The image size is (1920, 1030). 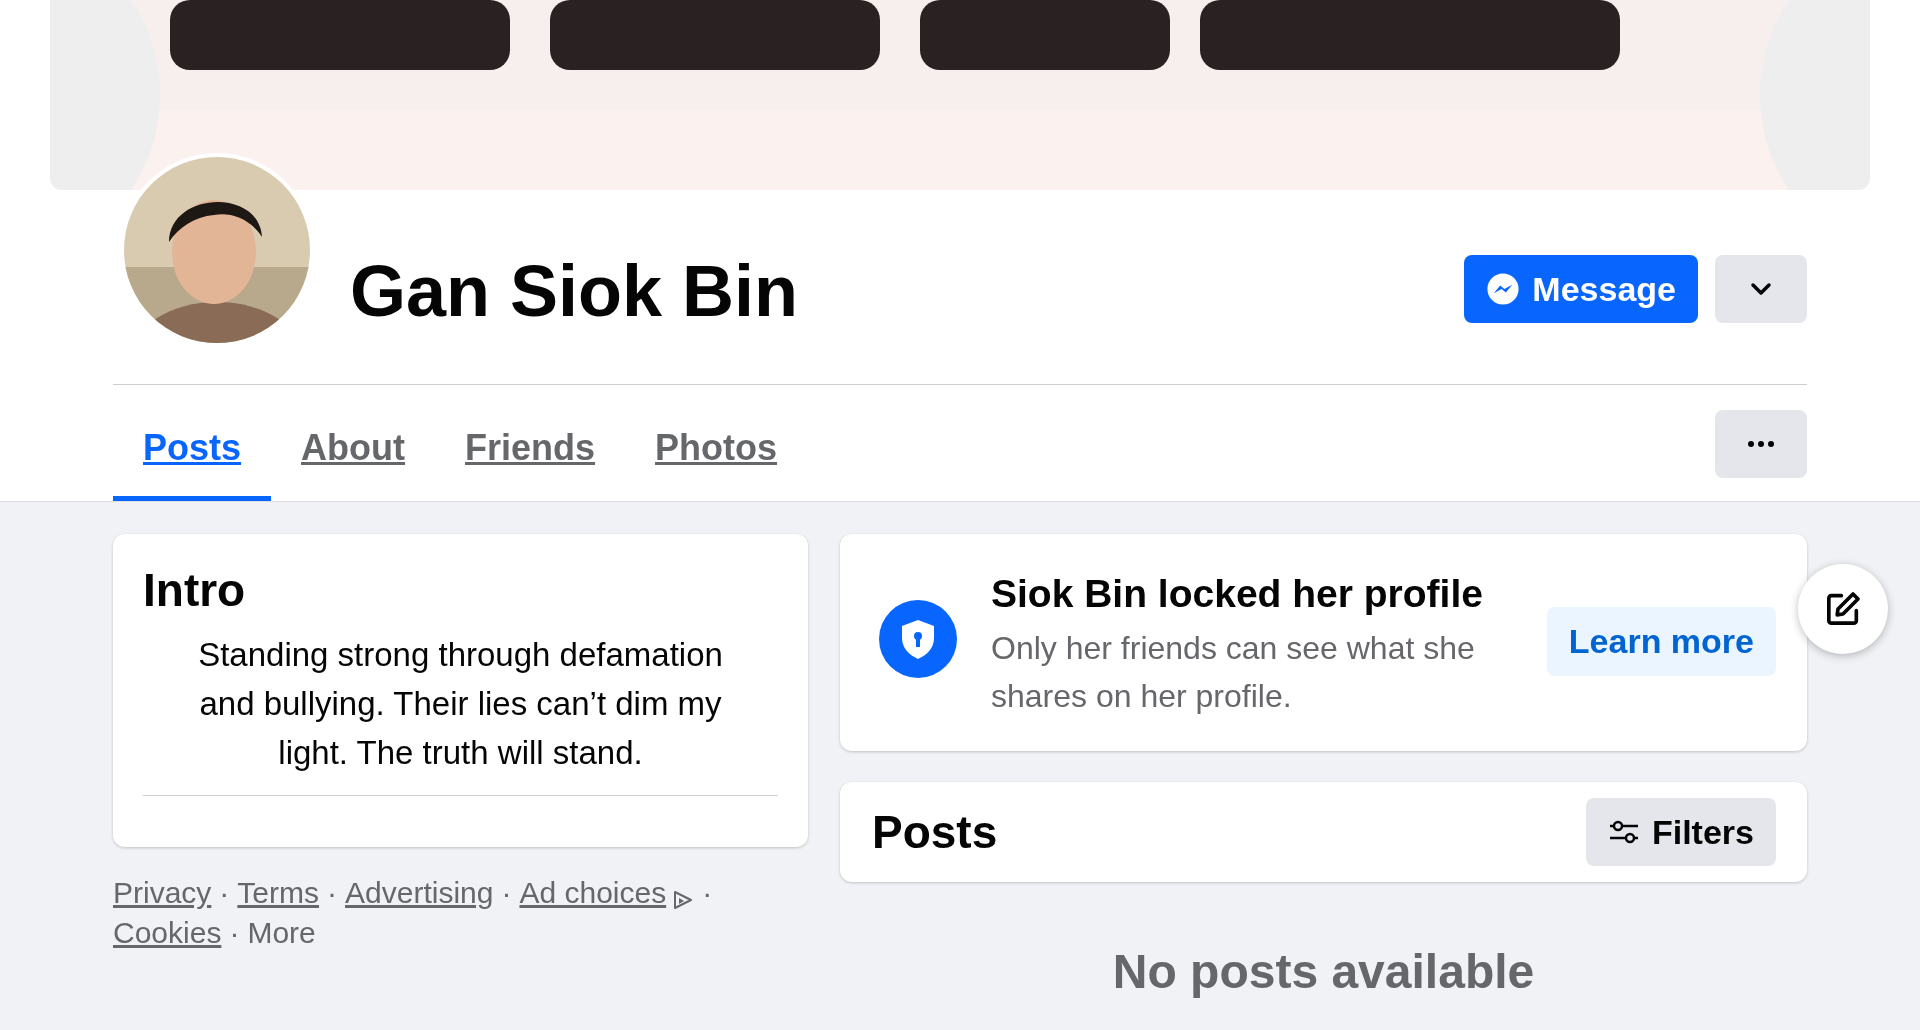 I want to click on message-button: Message, so click(x=1581, y=289).